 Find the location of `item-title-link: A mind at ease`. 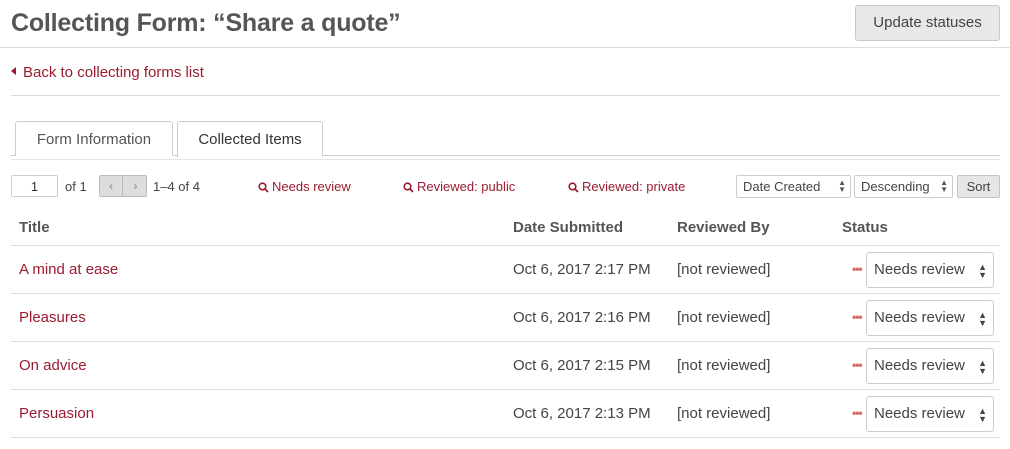

item-title-link: A mind at ease is located at coordinates (68, 269).